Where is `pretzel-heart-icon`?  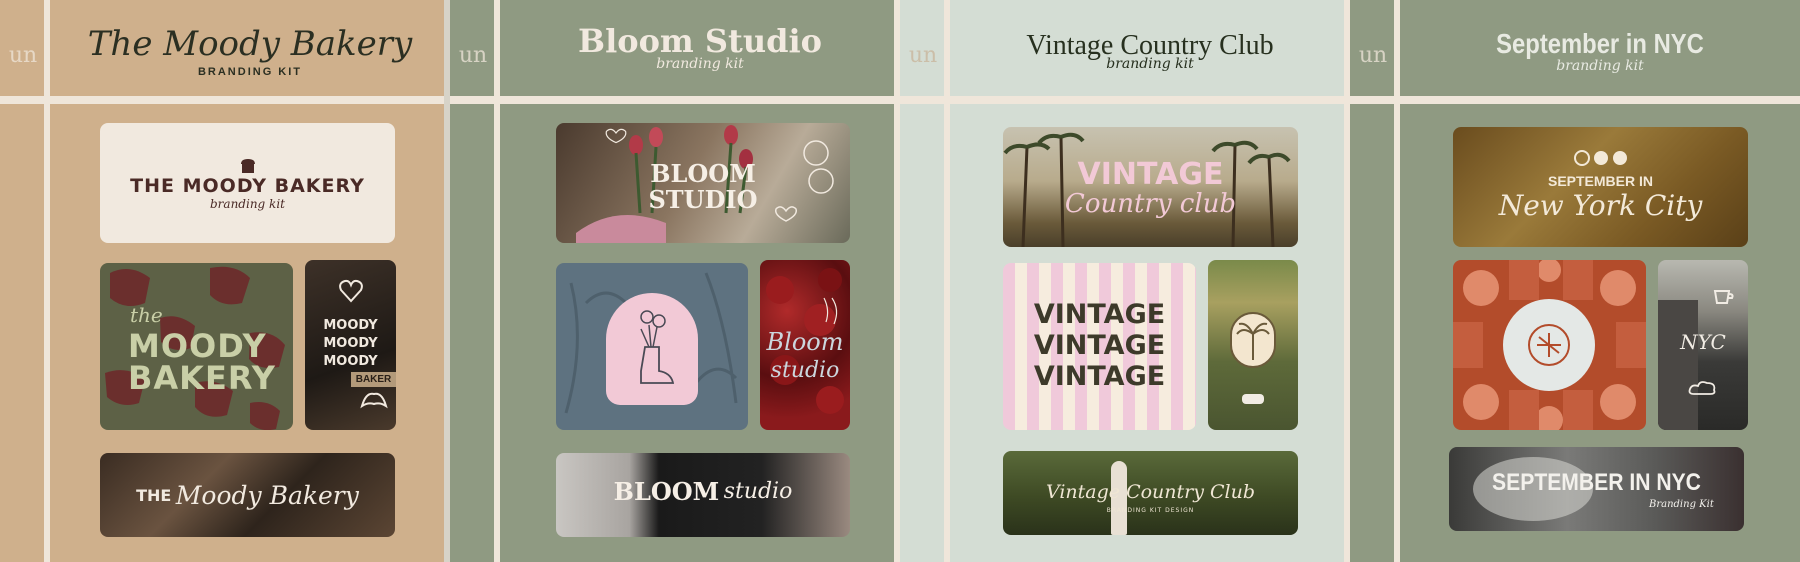
pretzel-heart-icon is located at coordinates (350, 293).